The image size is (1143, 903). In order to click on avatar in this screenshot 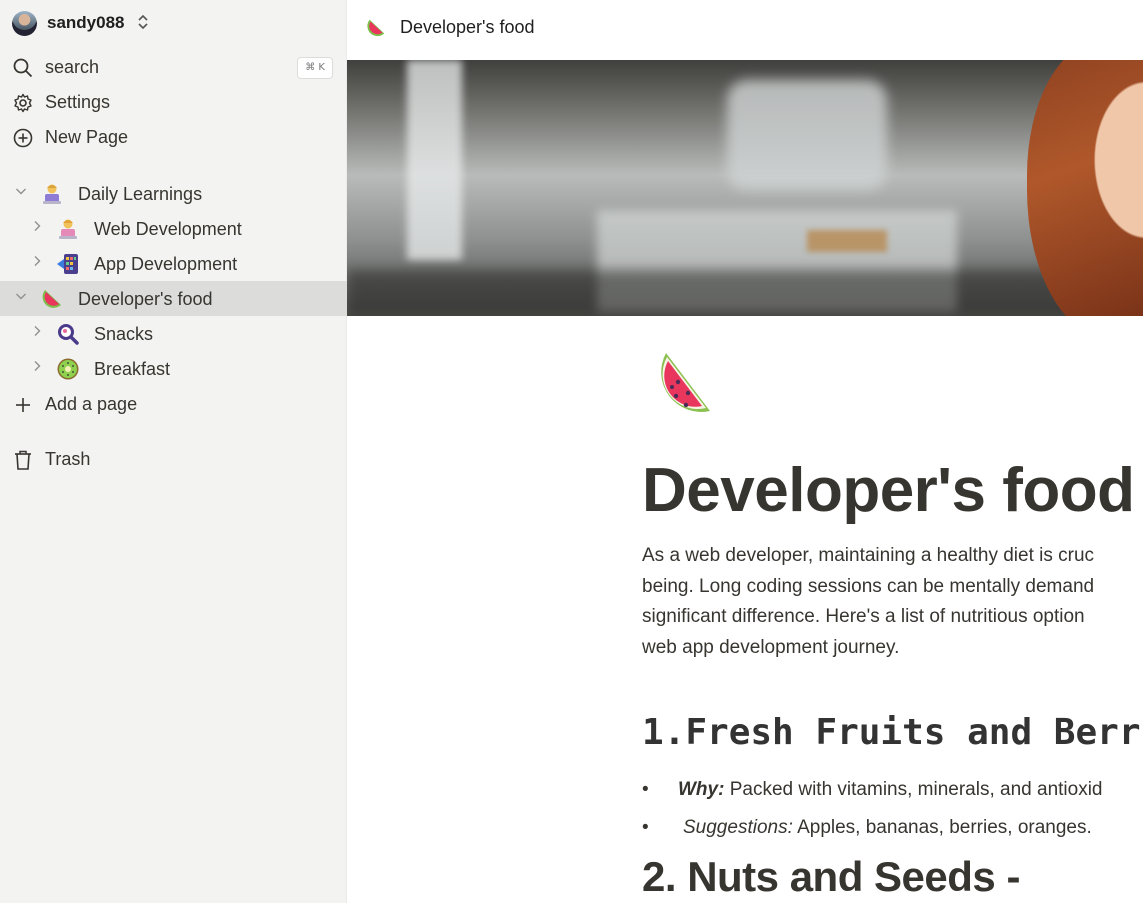, I will do `click(24, 23)`.